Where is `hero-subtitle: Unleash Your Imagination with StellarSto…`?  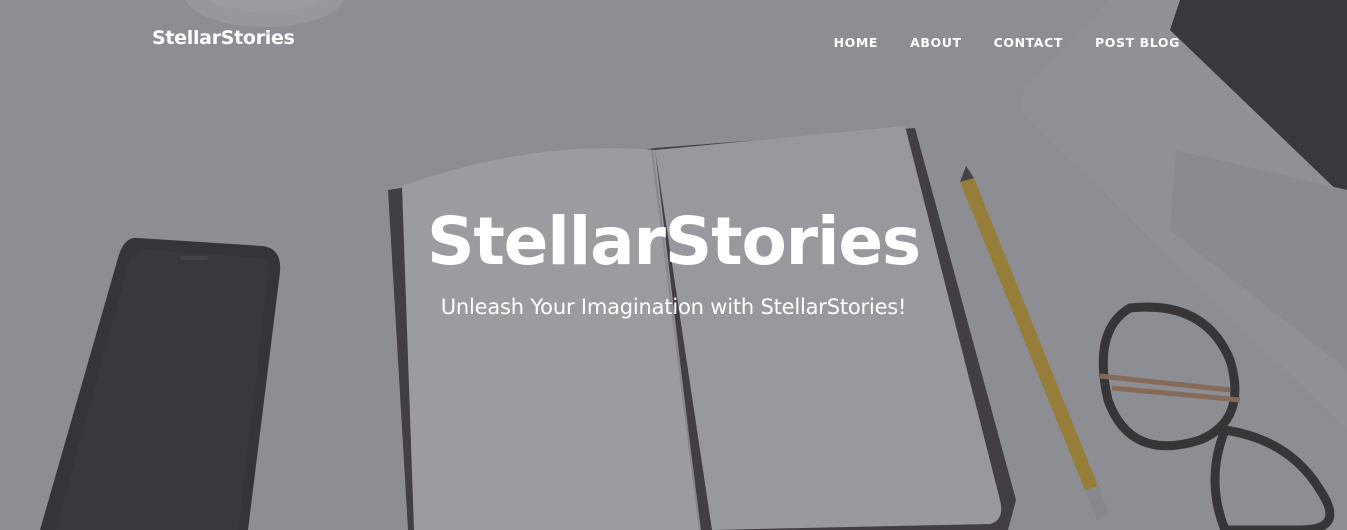 hero-subtitle: Unleash Your Imagination with StellarSto… is located at coordinates (673, 307).